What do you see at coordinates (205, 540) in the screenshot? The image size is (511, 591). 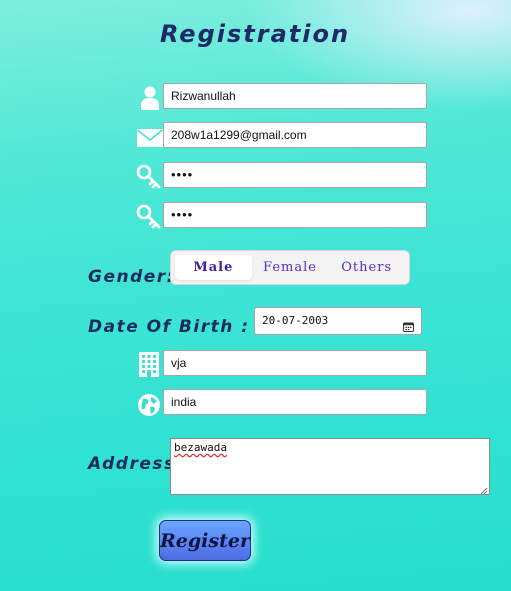 I see `register-button: Register` at bounding box center [205, 540].